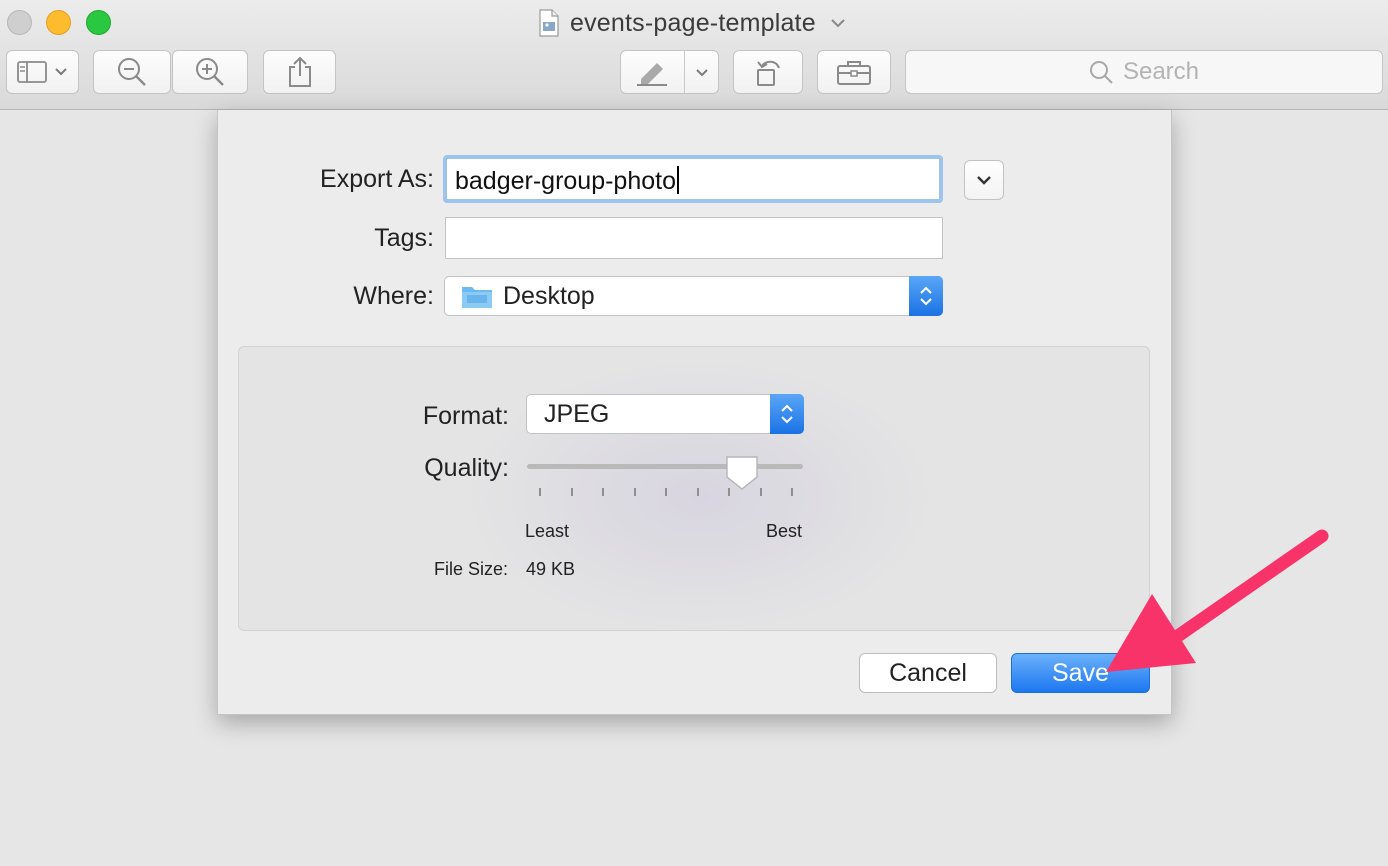 This screenshot has width=1388, height=866. I want to click on save-button: Save, so click(1080, 673).